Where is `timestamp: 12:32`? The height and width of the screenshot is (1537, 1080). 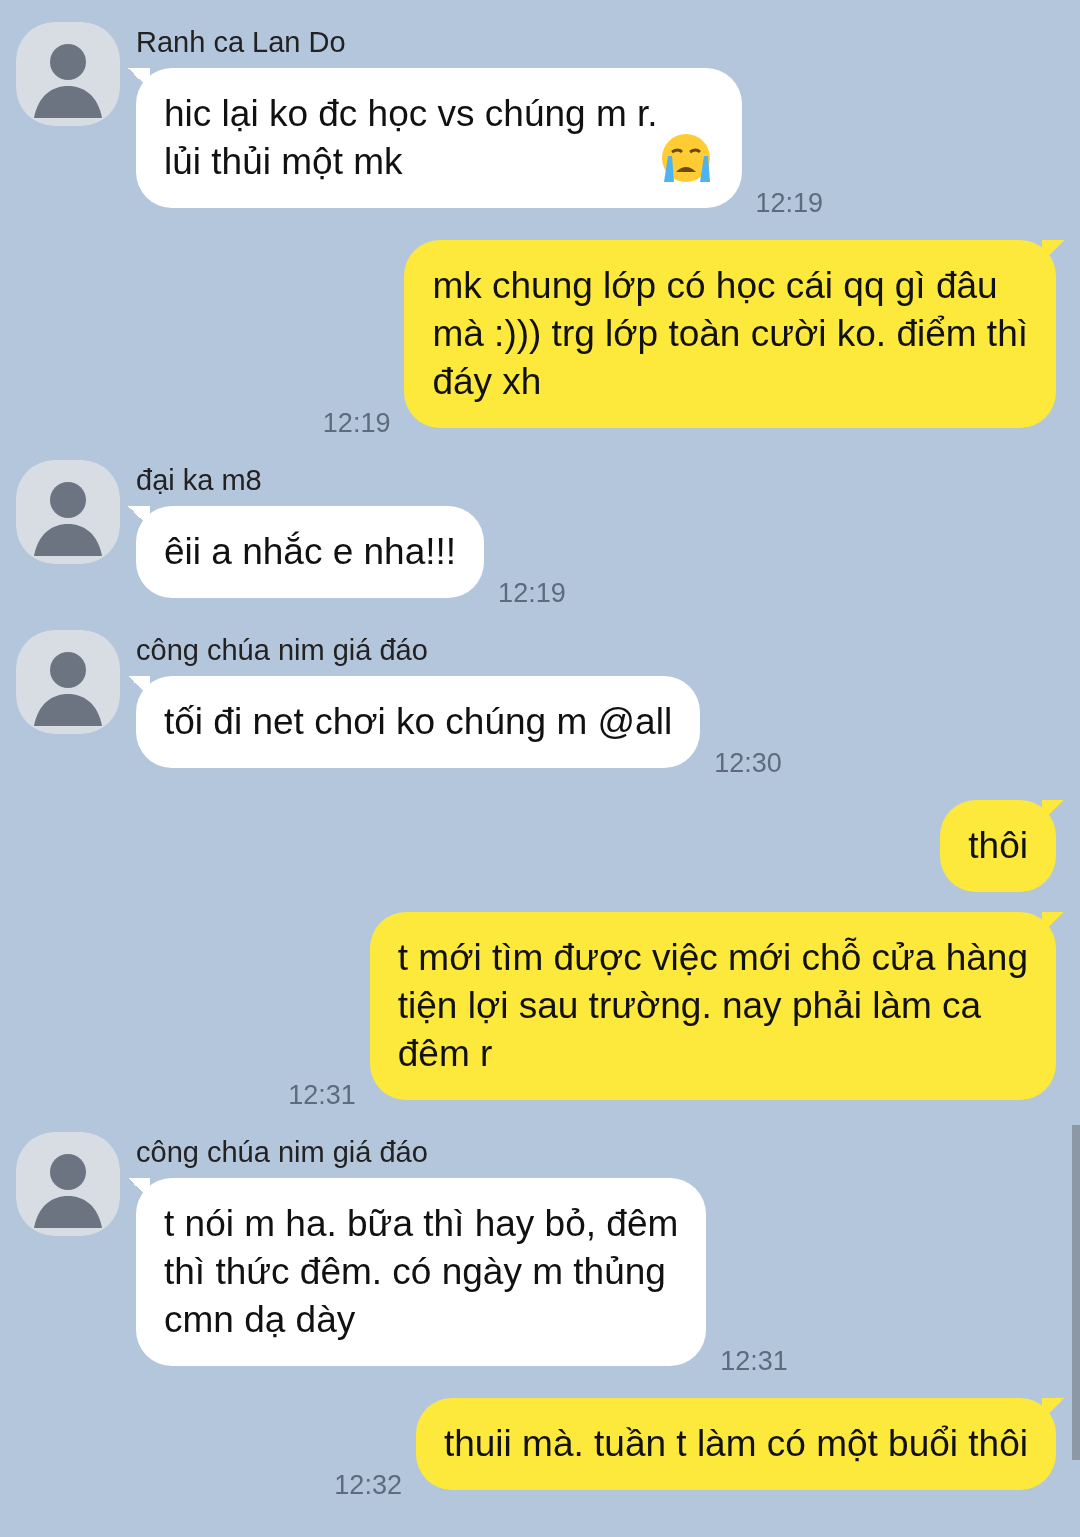
timestamp: 12:32 is located at coordinates (368, 1485).